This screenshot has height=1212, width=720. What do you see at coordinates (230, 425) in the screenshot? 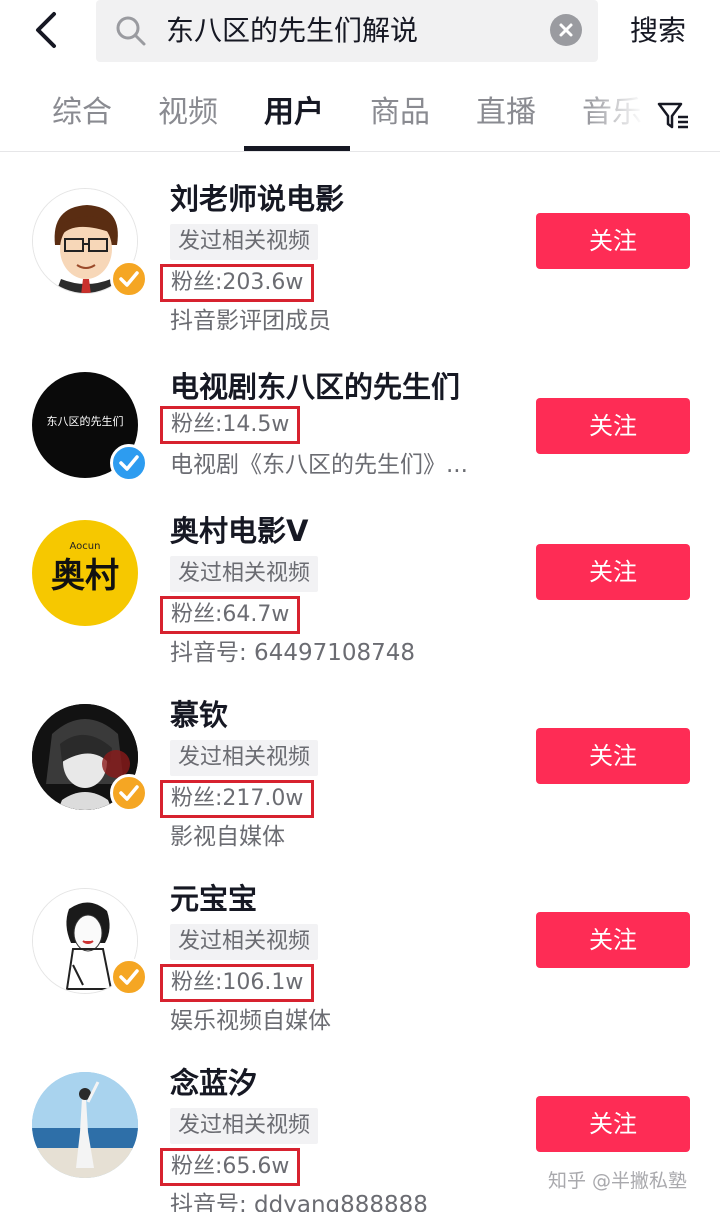
I see `fans-count: 粉丝:14.5w` at bounding box center [230, 425].